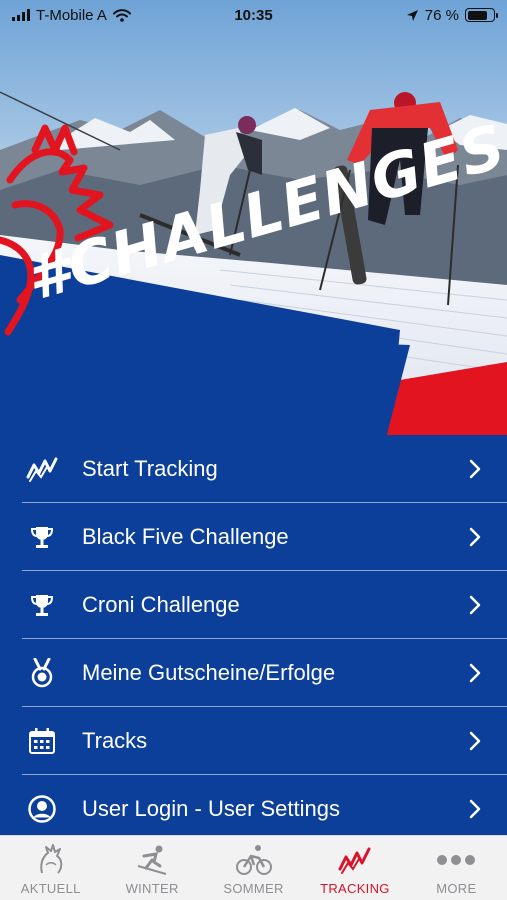 This screenshot has width=507, height=900. Describe the element at coordinates (253, 15) in the screenshot. I see `status-bar: T-Mobile A 10:35 76 %` at that location.